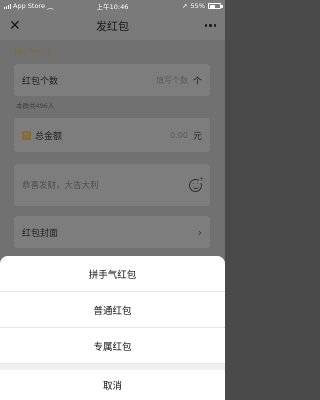 The width and height of the screenshot is (320, 400). What do you see at coordinates (35, 106) in the screenshot?
I see `group-size-hint: 本群共496人` at bounding box center [35, 106].